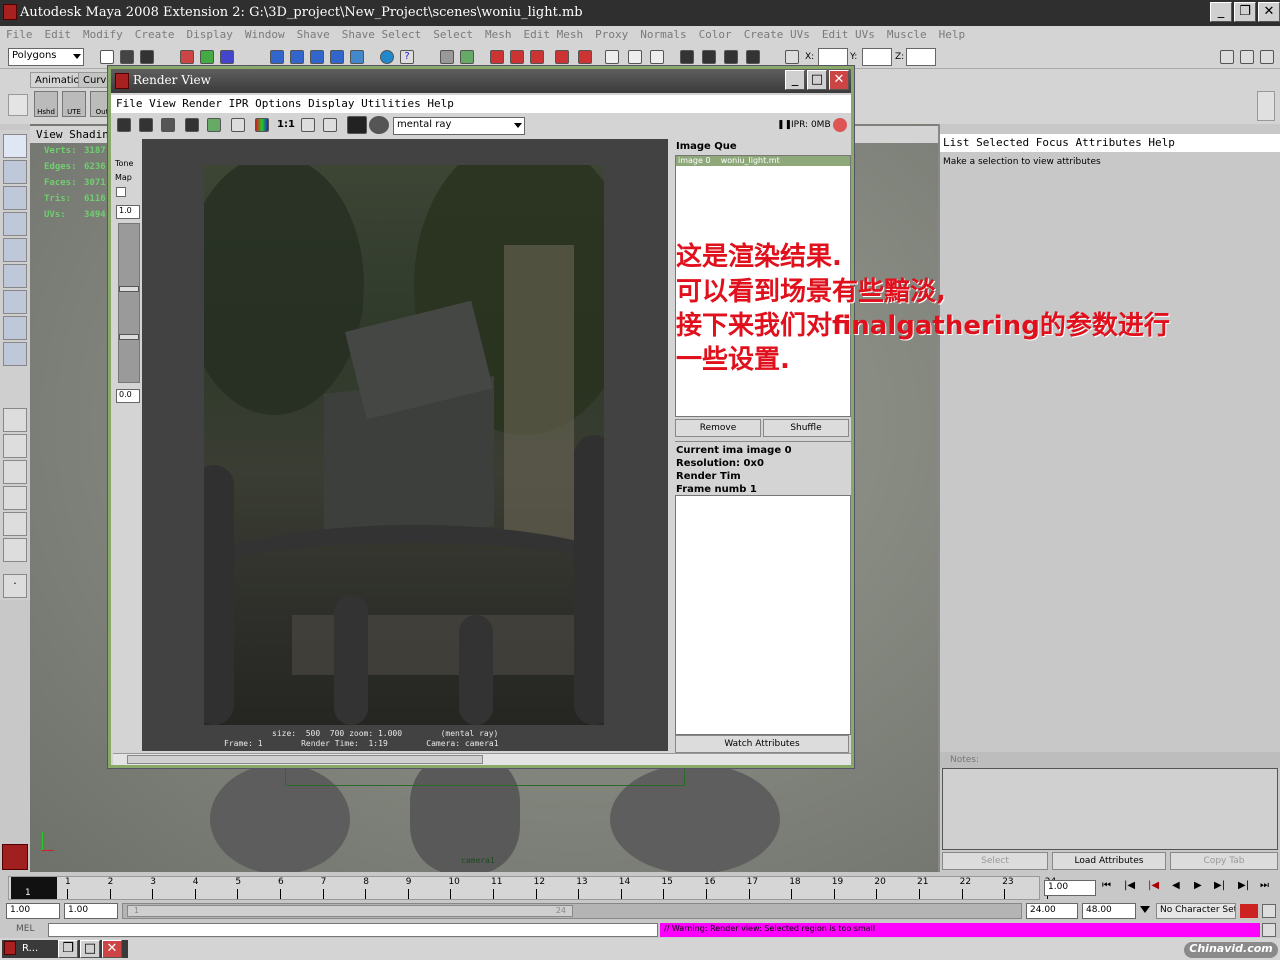 This screenshot has height=960, width=1280. I want to click on history-icon, so click(387, 57).